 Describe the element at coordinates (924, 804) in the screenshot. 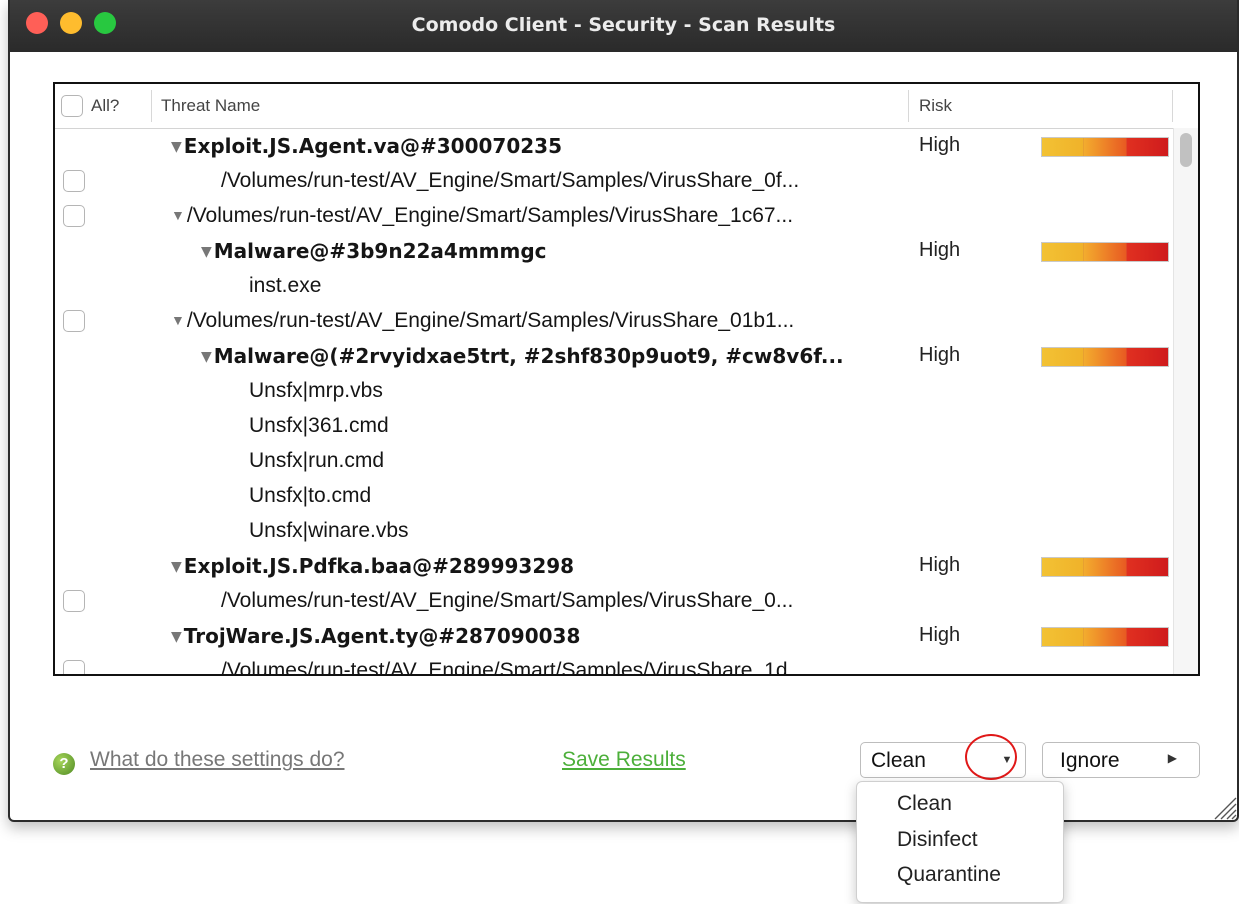

I see `menu-item-clean: Clean` at that location.